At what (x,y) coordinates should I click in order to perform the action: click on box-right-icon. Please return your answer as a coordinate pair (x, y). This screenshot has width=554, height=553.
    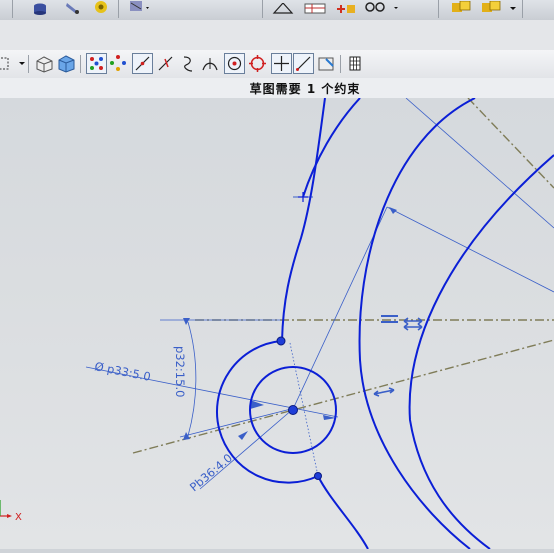
    Looking at the image, I should click on (500, 9).